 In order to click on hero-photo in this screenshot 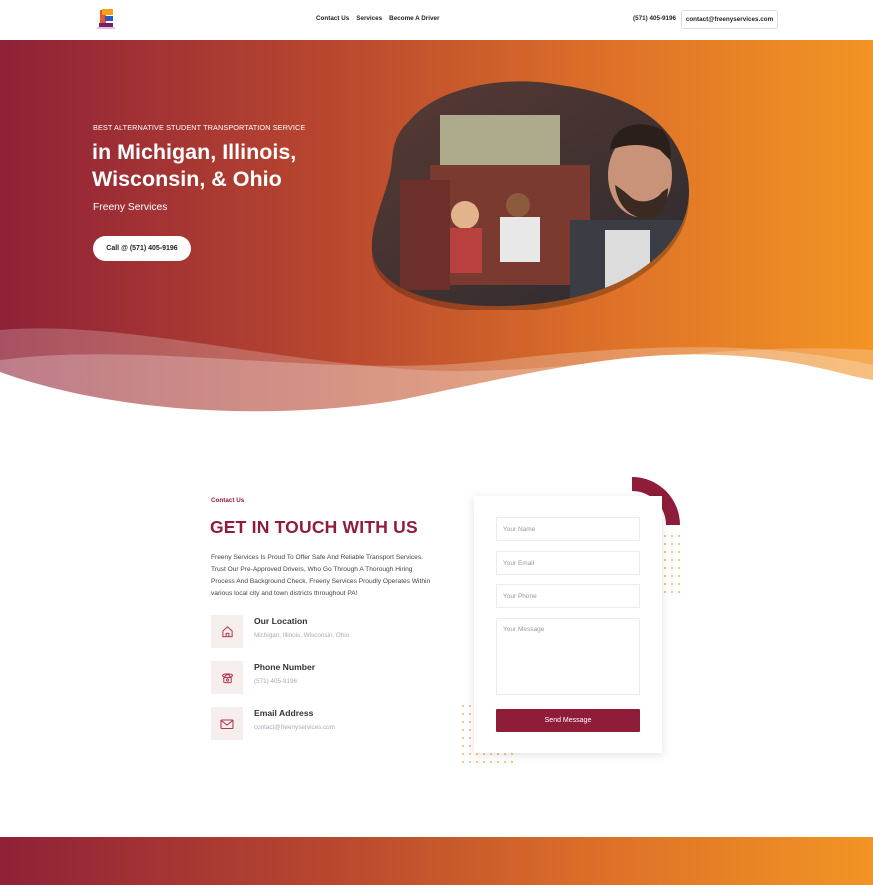, I will do `click(530, 195)`.